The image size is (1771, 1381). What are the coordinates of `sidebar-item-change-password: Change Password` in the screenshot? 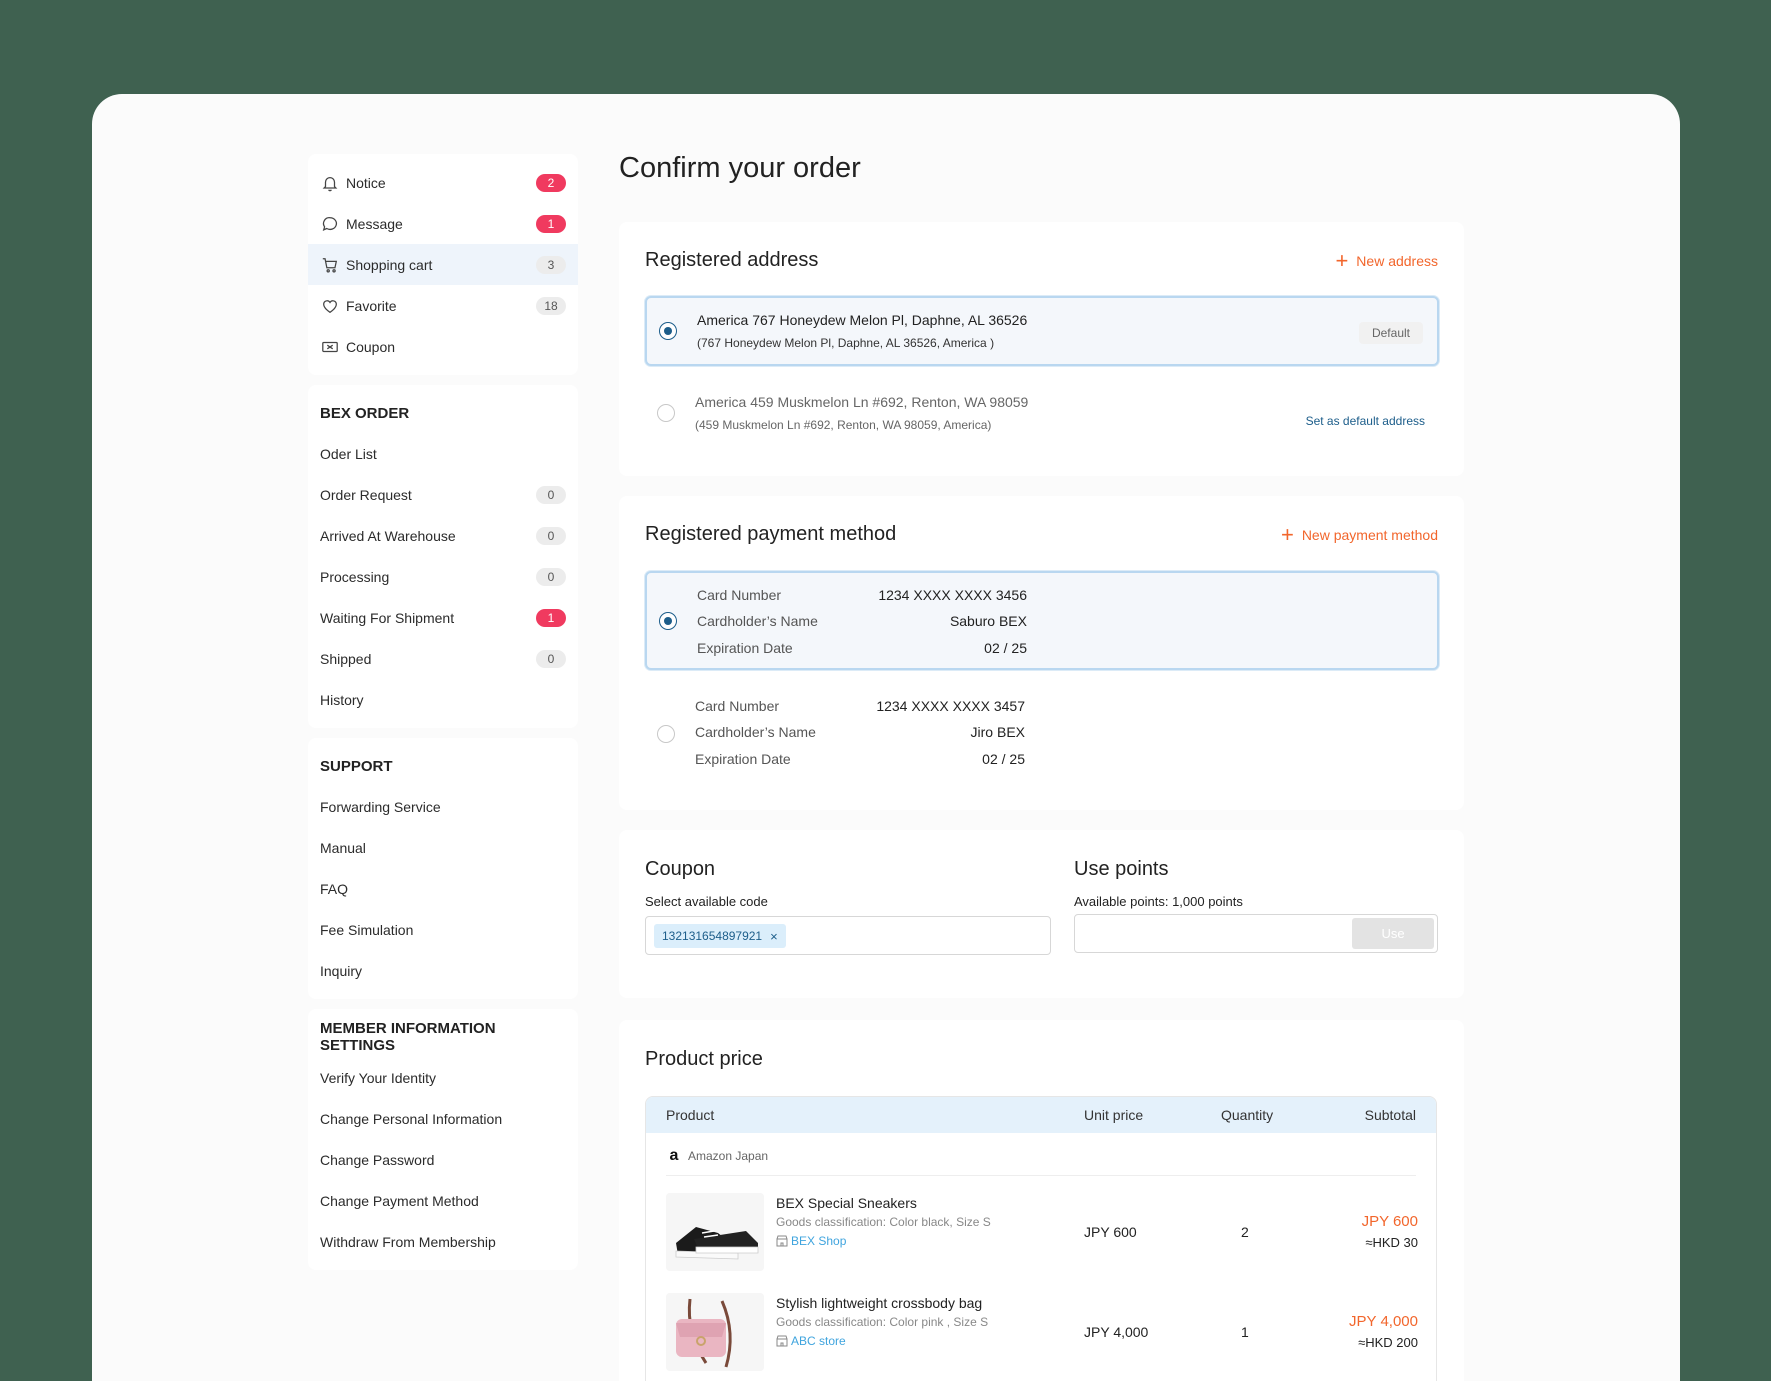 It's located at (443, 1159).